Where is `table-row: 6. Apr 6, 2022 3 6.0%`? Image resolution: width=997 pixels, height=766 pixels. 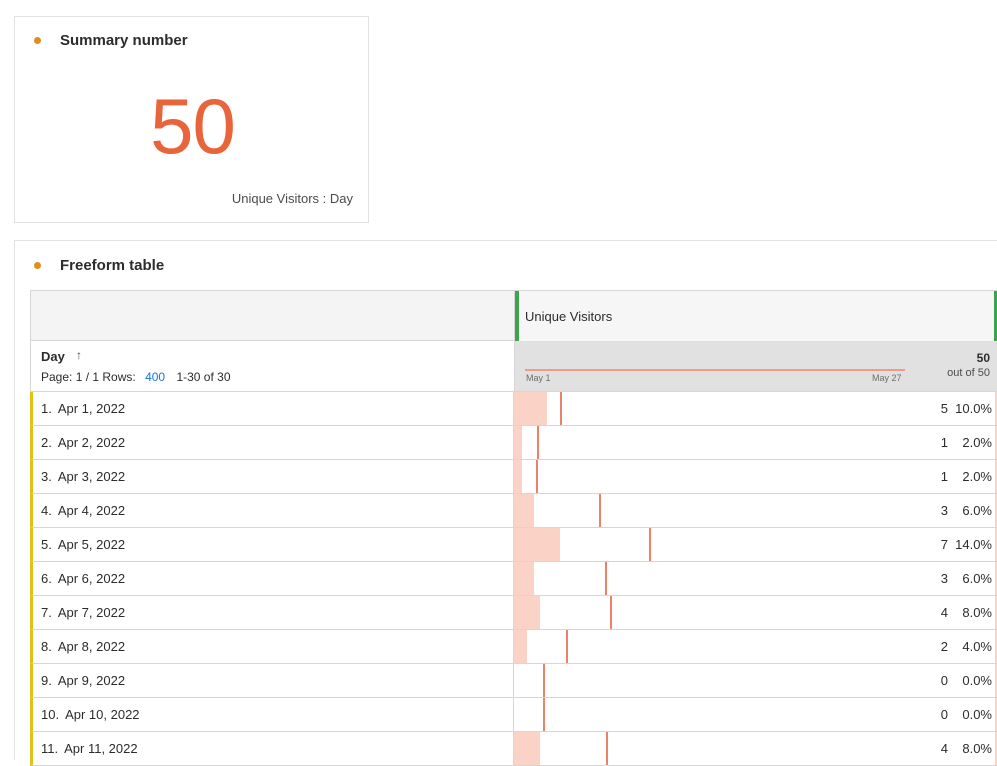 table-row: 6. Apr 6, 2022 3 6.0% is located at coordinates (513, 579).